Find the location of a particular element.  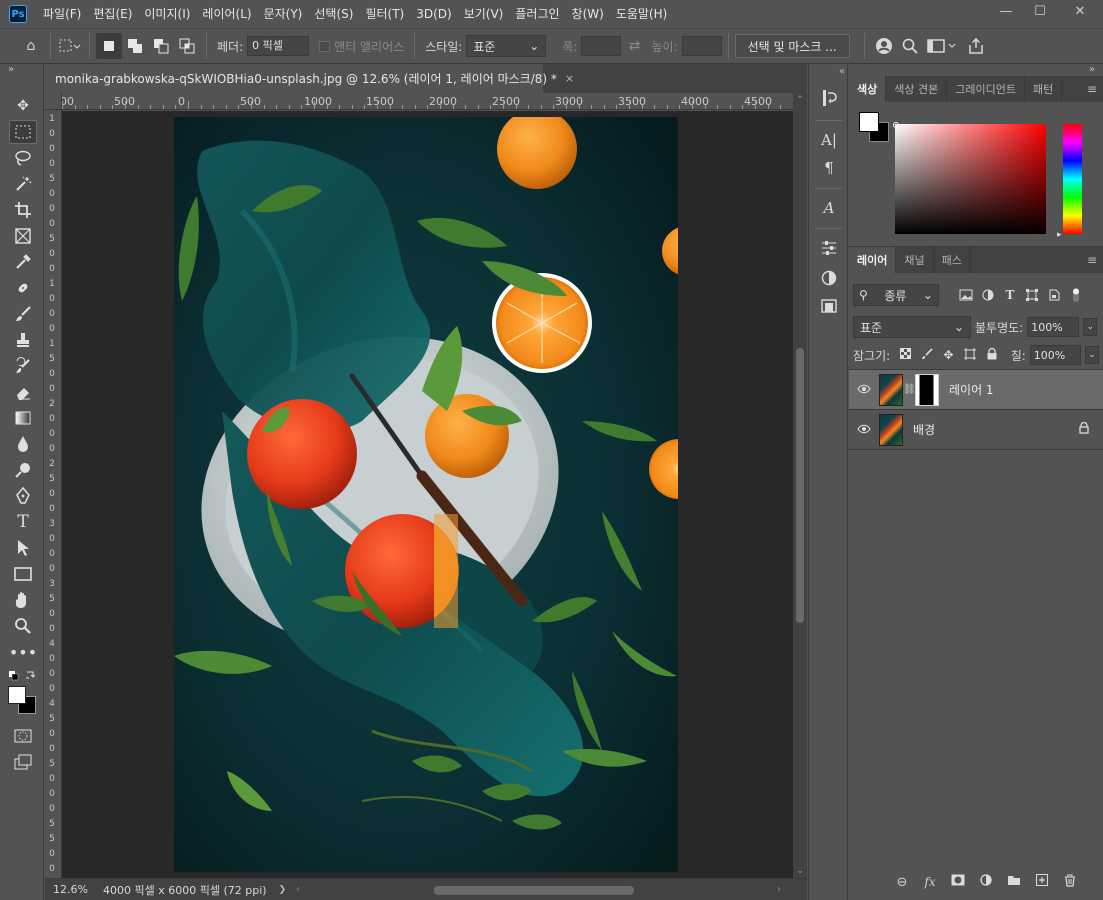

layer-mask-thumbnail is located at coordinates (927, 389).